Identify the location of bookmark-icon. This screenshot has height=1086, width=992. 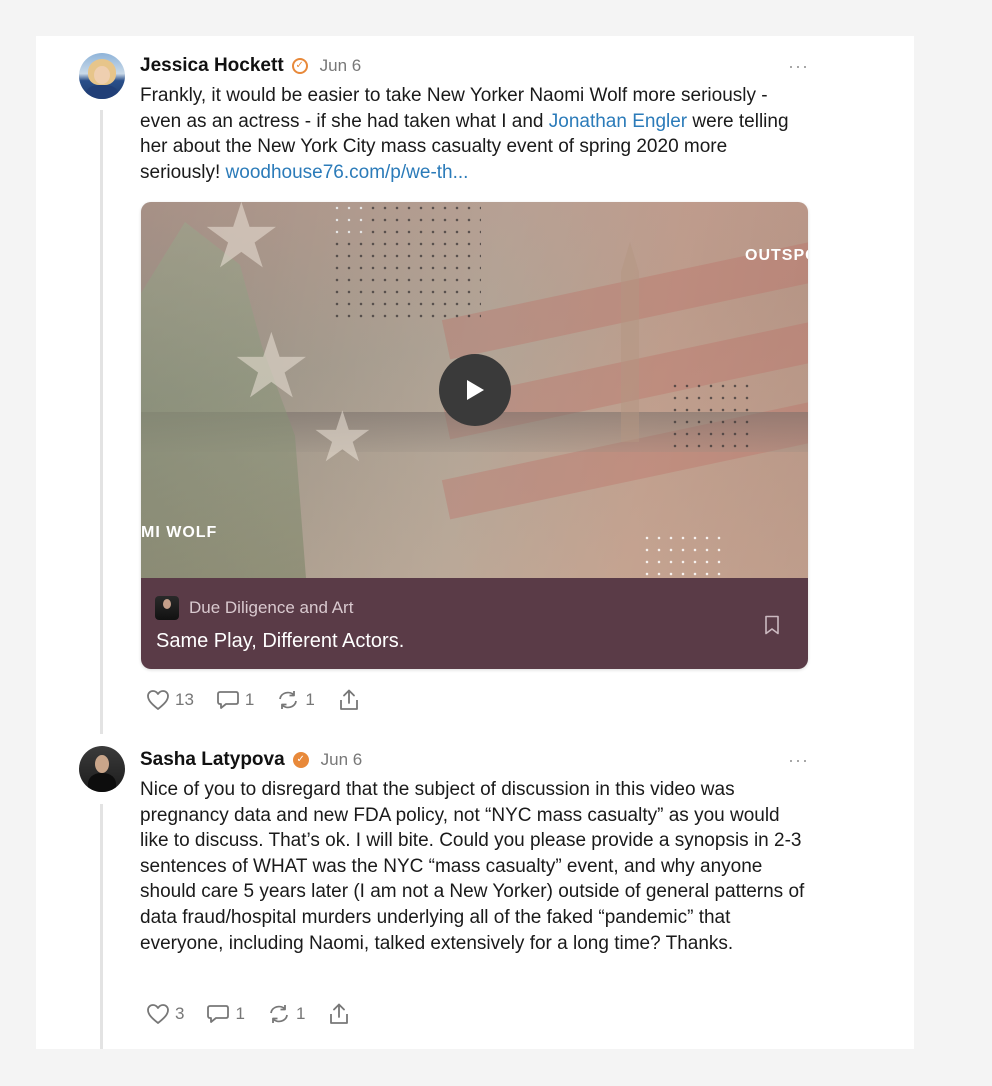
(772, 625).